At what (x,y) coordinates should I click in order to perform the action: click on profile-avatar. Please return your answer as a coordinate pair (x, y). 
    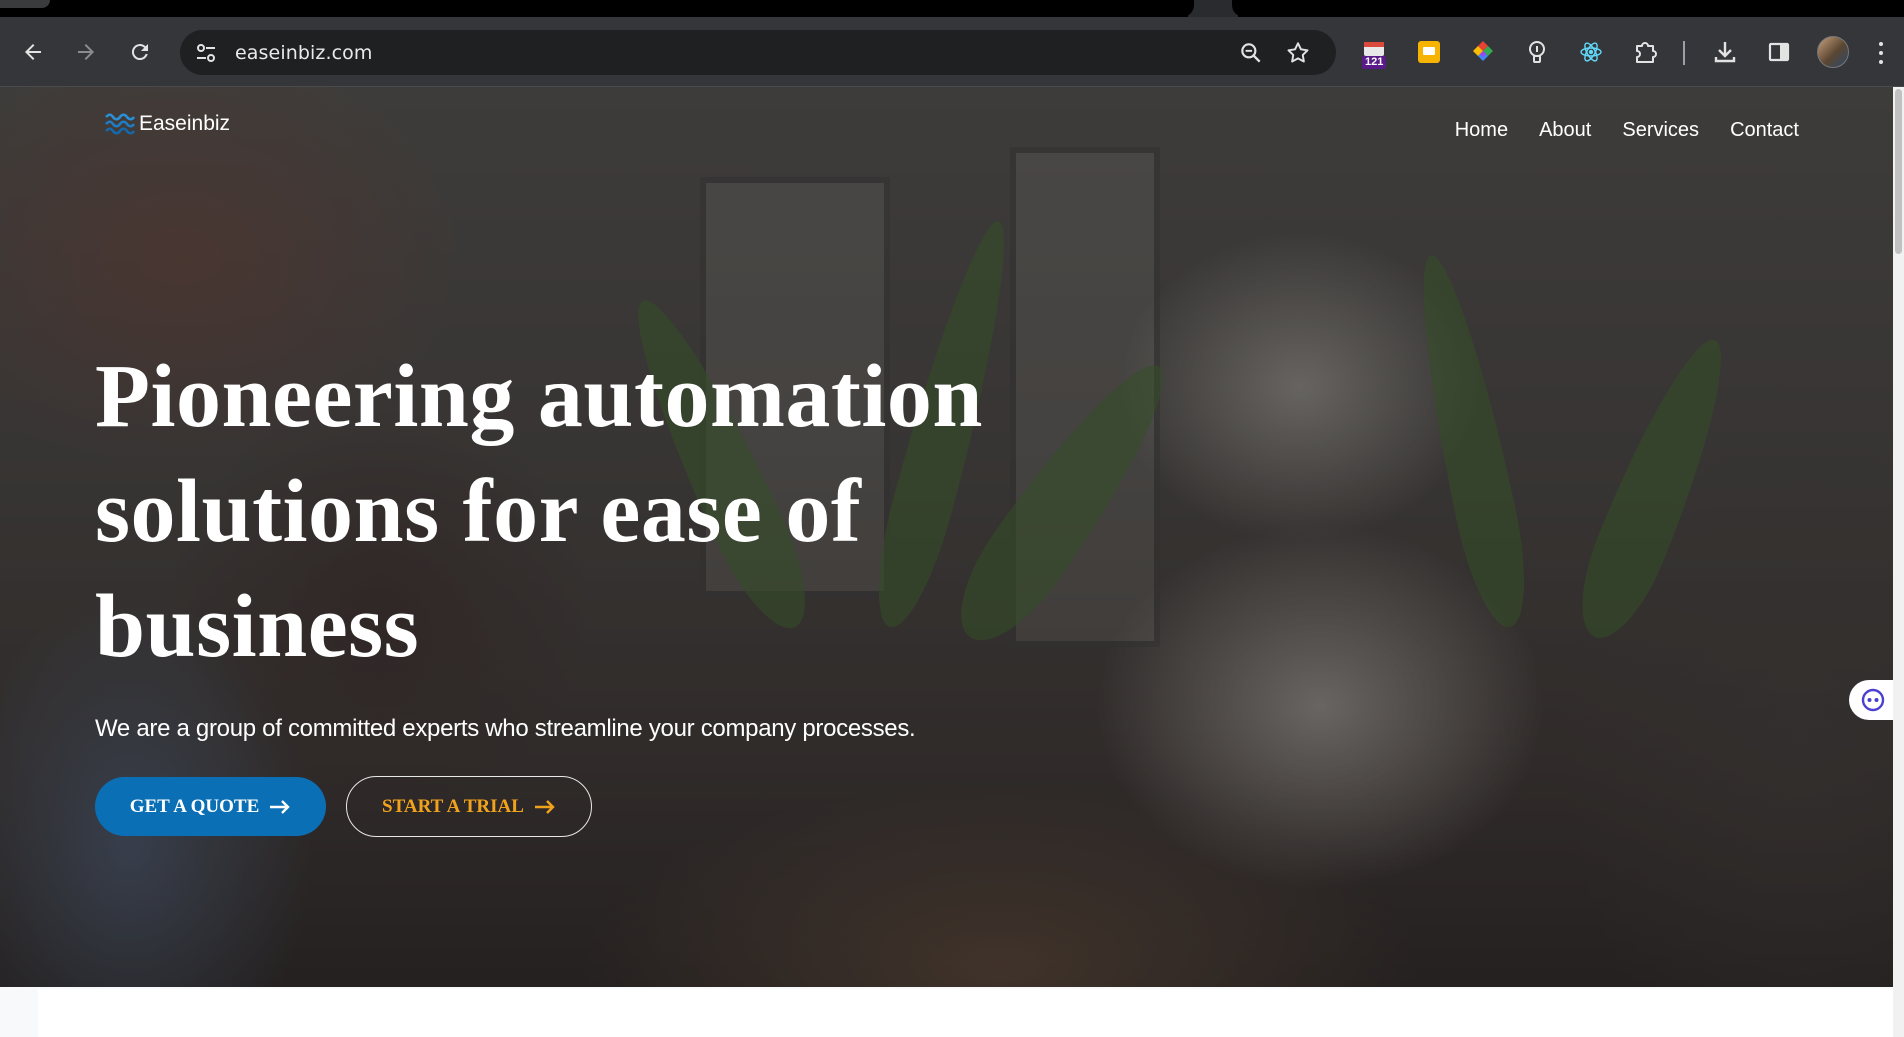
    Looking at the image, I should click on (1833, 52).